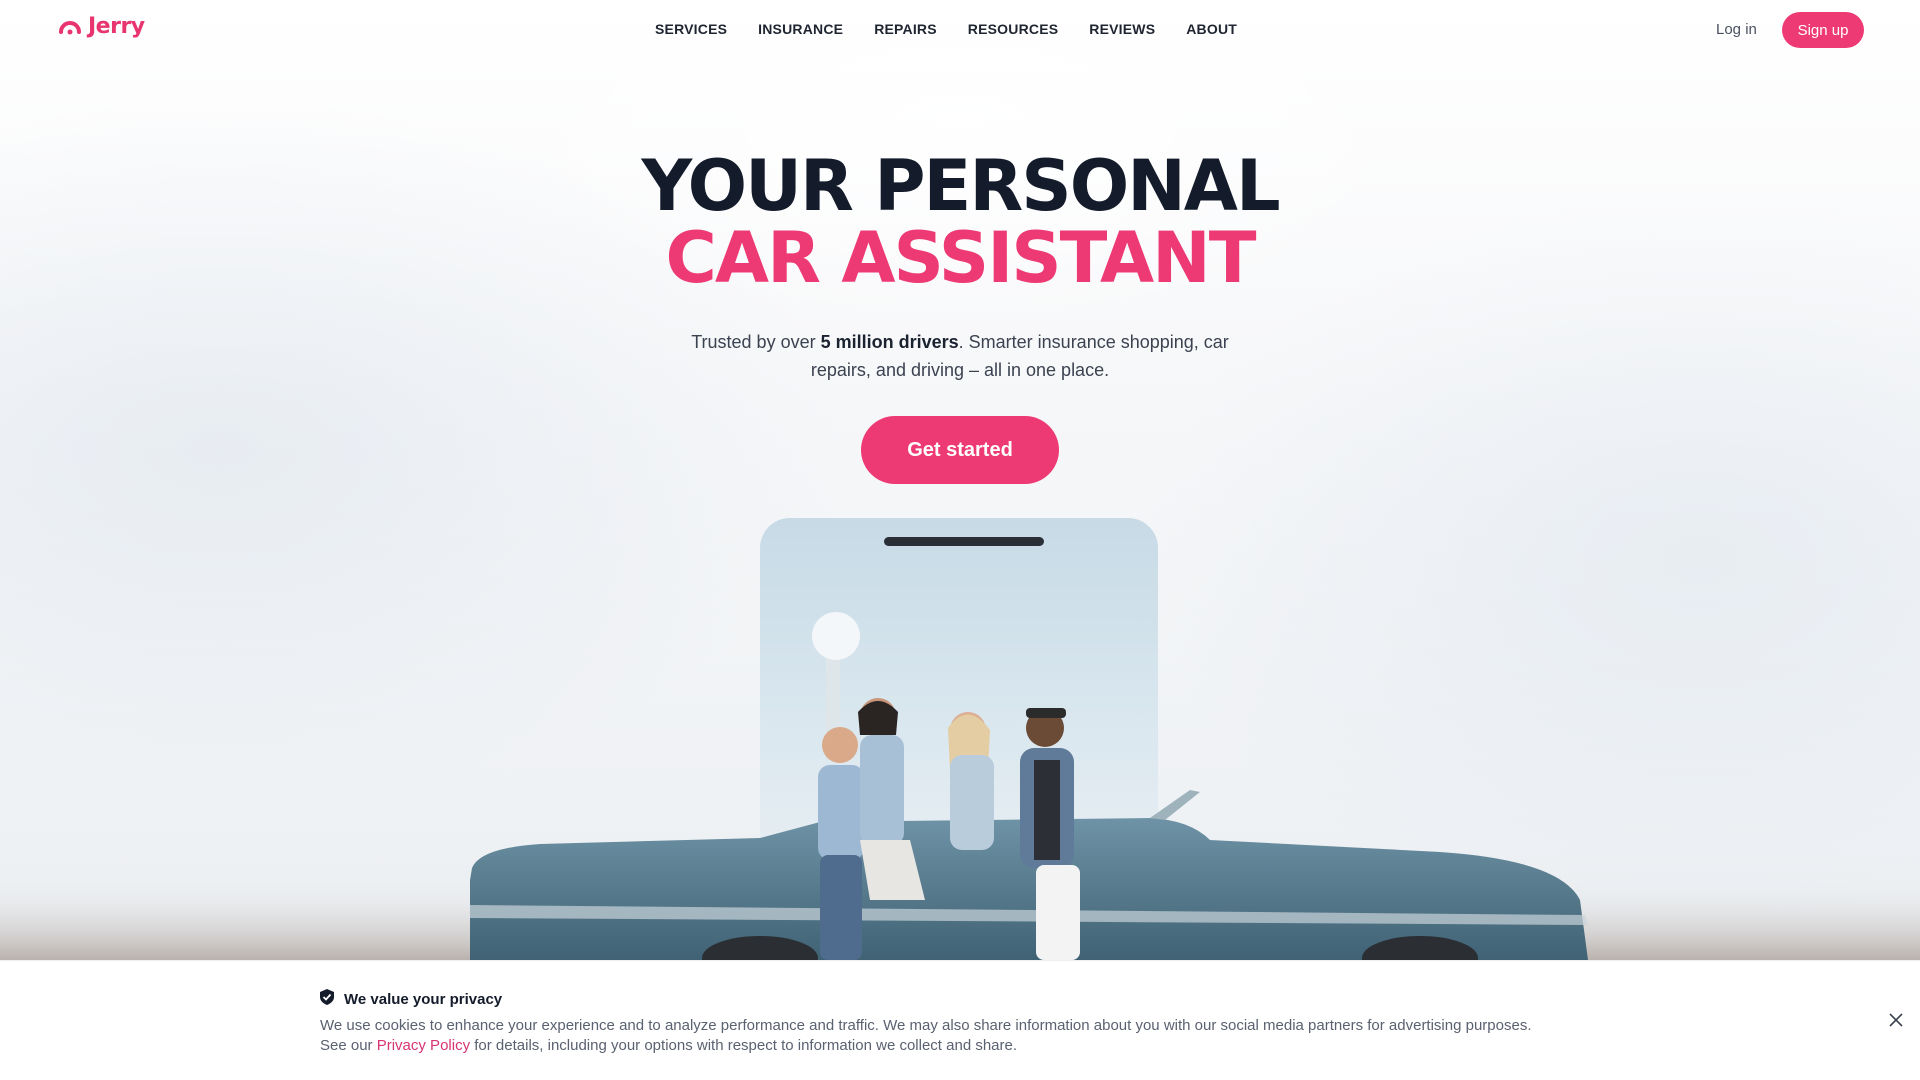  Describe the element at coordinates (959, 748) in the screenshot. I see `phone-mockup` at that location.